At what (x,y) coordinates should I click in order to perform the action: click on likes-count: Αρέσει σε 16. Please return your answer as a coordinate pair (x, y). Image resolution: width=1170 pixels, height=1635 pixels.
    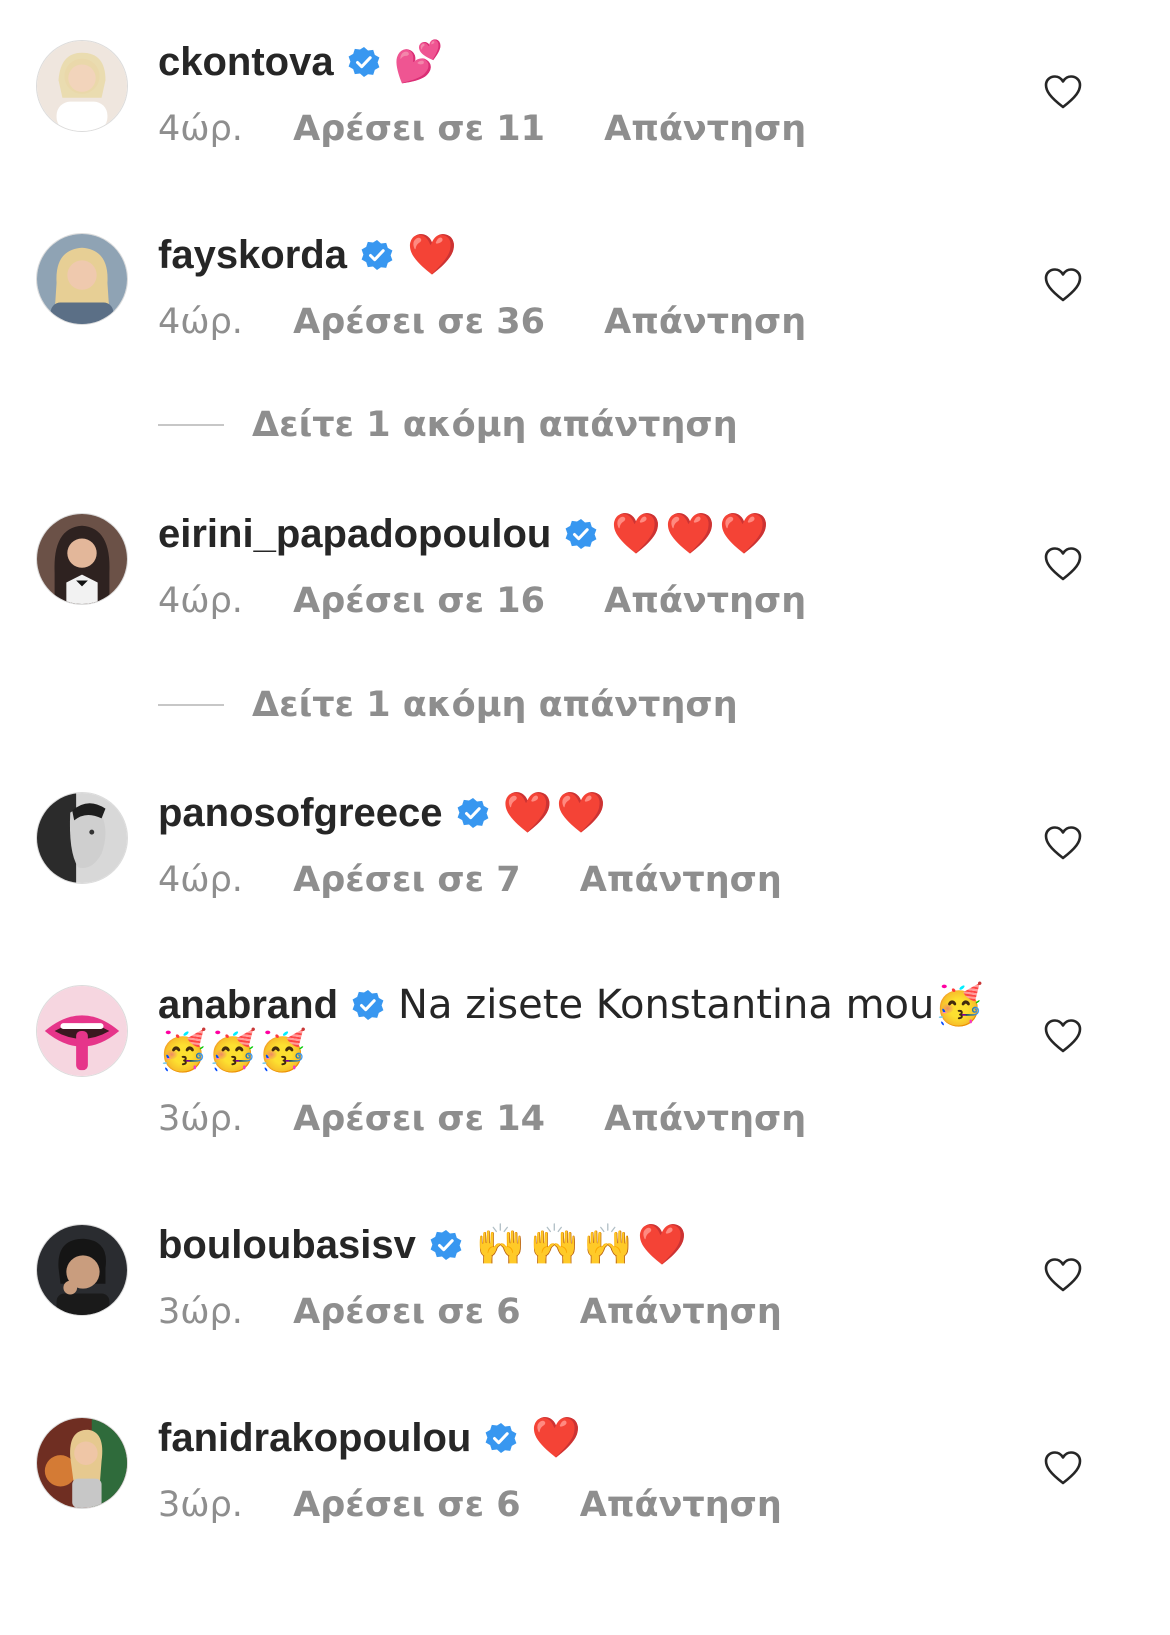
    Looking at the image, I should click on (419, 601).